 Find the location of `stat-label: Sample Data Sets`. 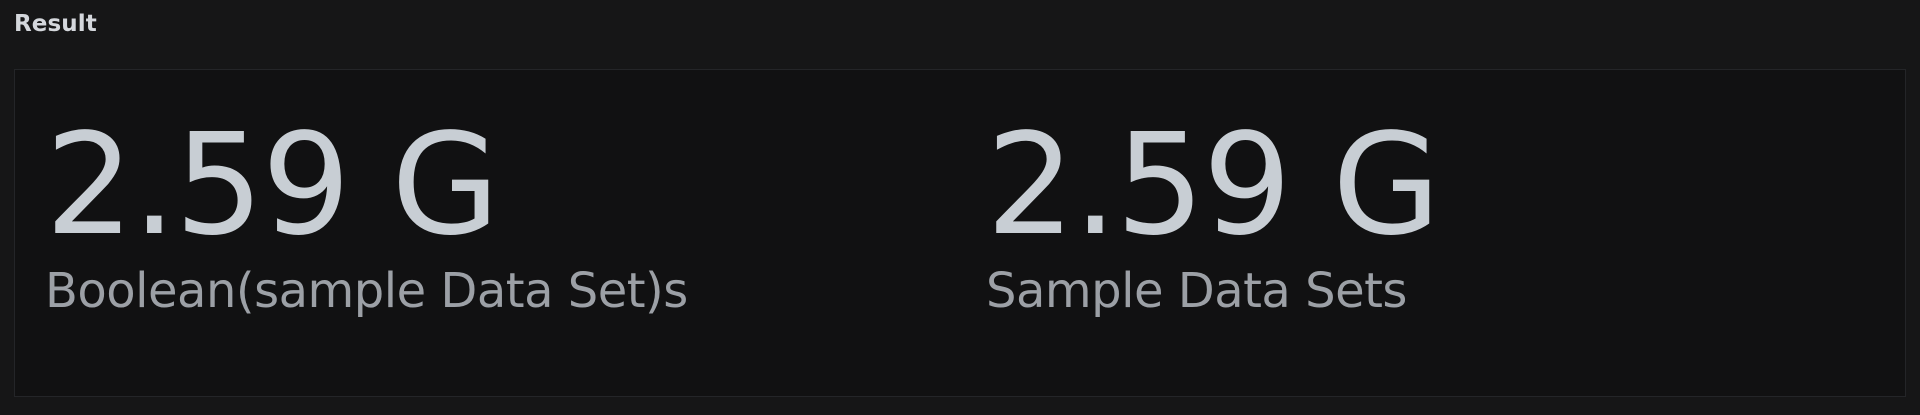

stat-label: Sample Data Sets is located at coordinates (1196, 291).